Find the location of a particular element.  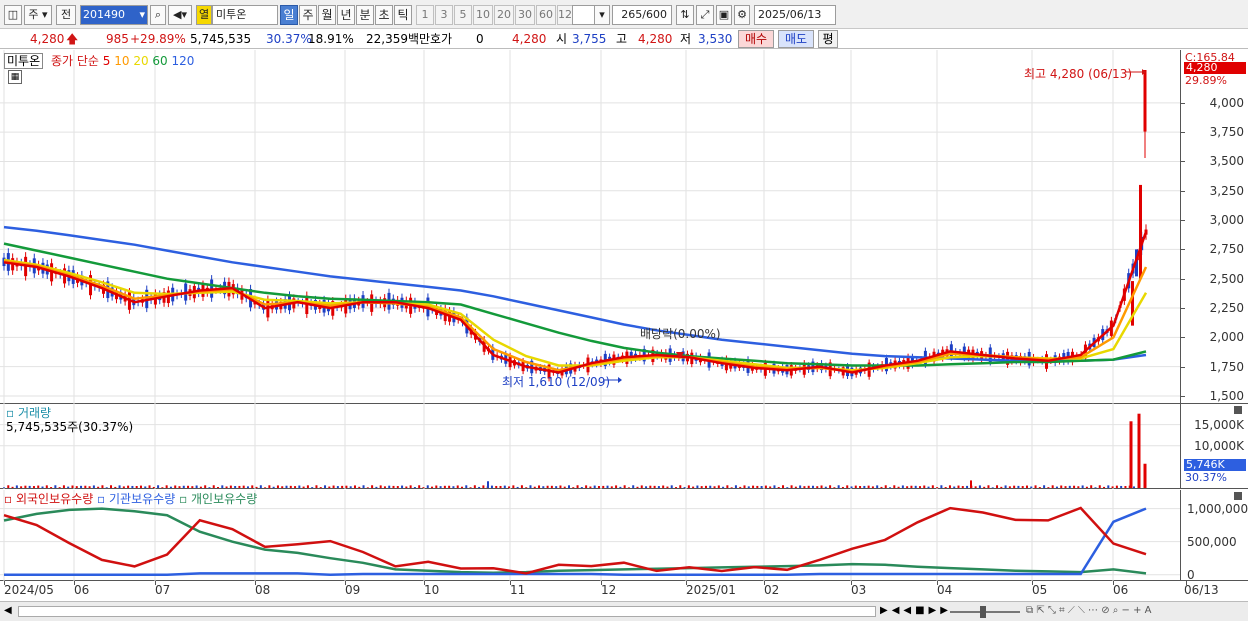

stock-name-field: 미투온 is located at coordinates (245, 15).